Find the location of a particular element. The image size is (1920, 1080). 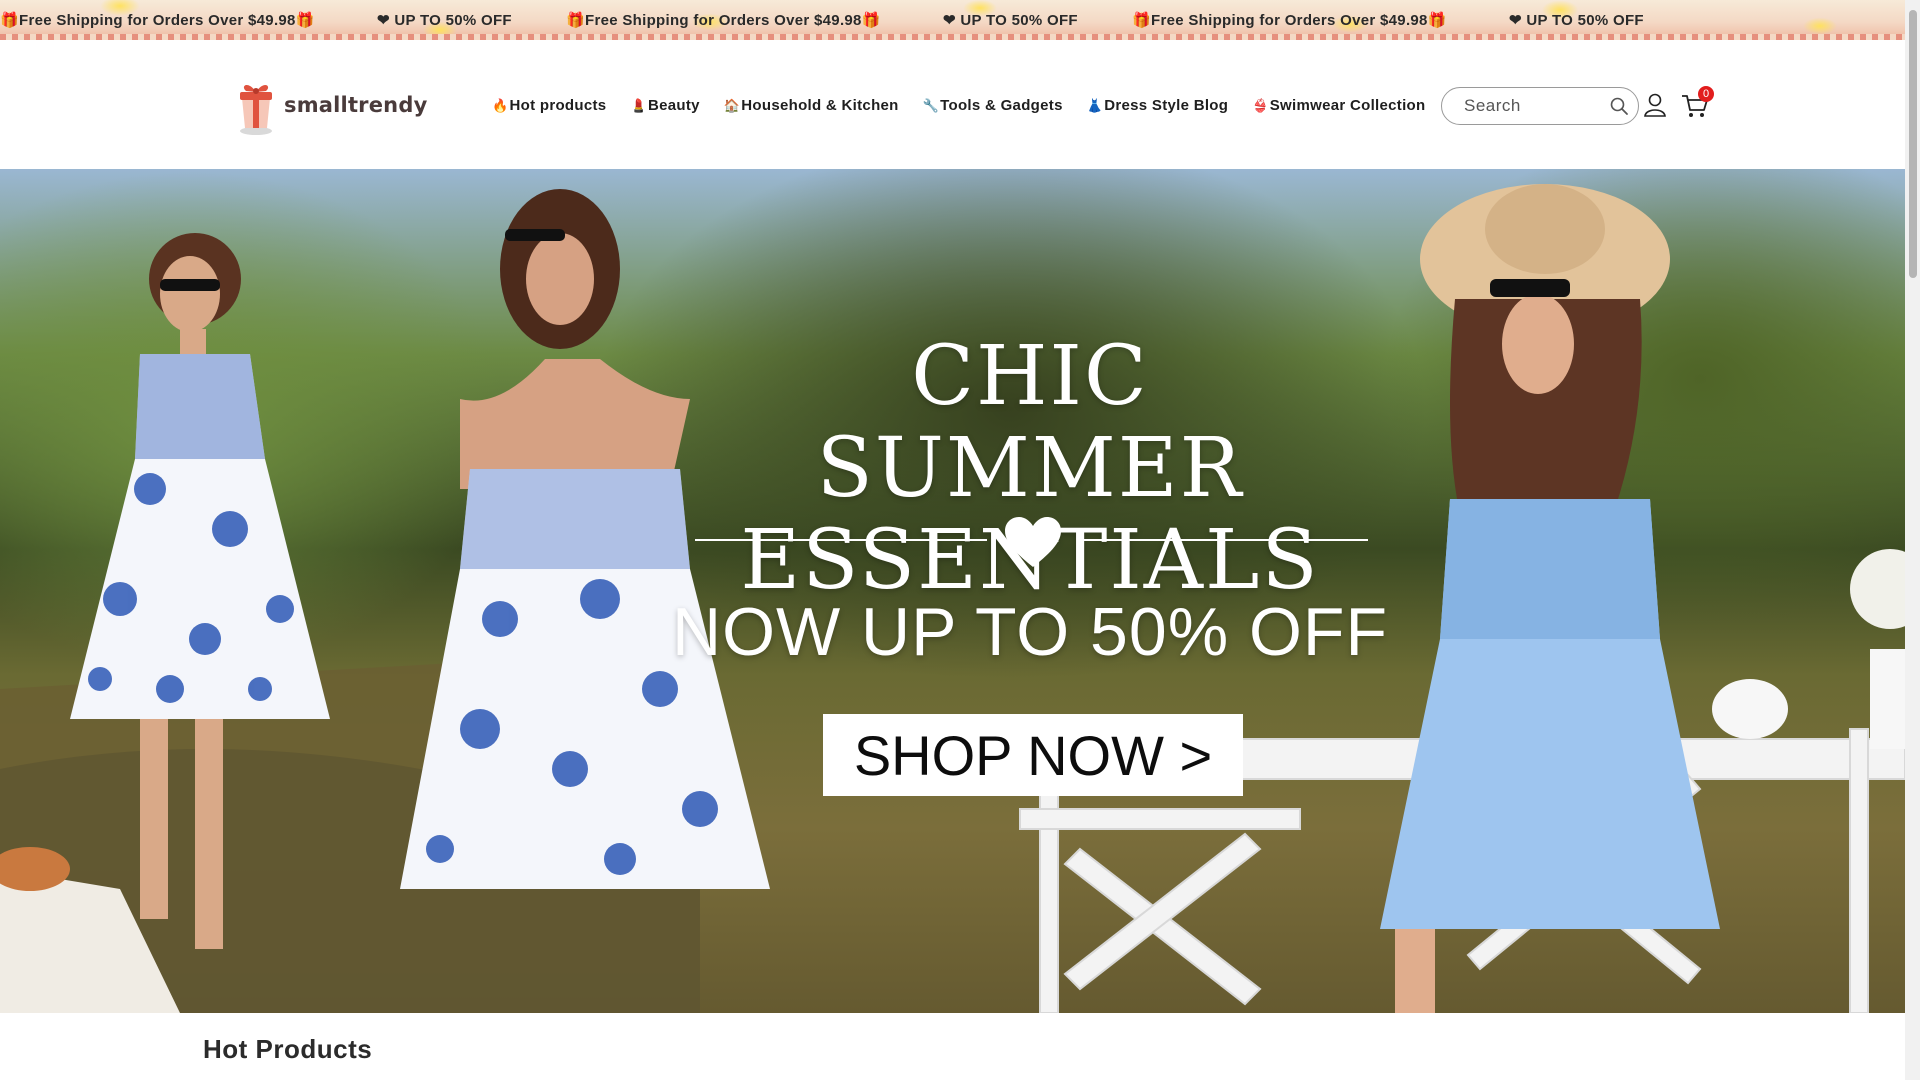

section-title: Hot Products is located at coordinates (288, 1049).